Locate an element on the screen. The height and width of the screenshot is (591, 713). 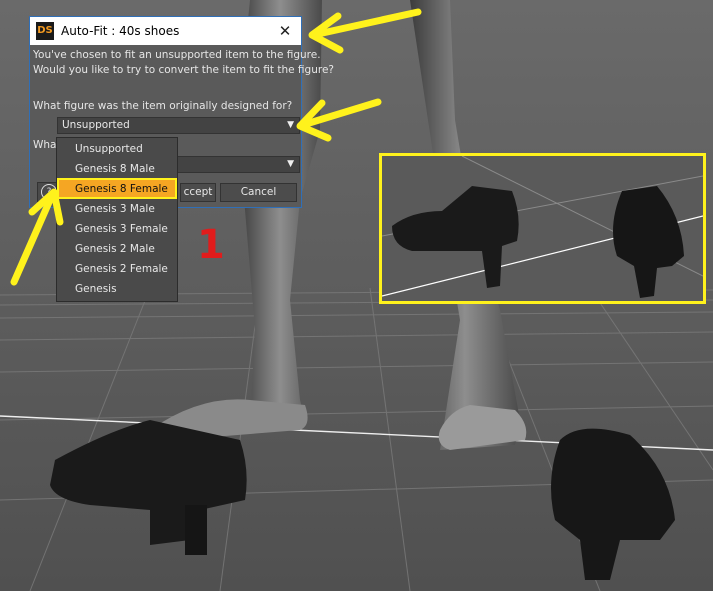
original-figure-select-value: Unsupported is located at coordinates (96, 125).